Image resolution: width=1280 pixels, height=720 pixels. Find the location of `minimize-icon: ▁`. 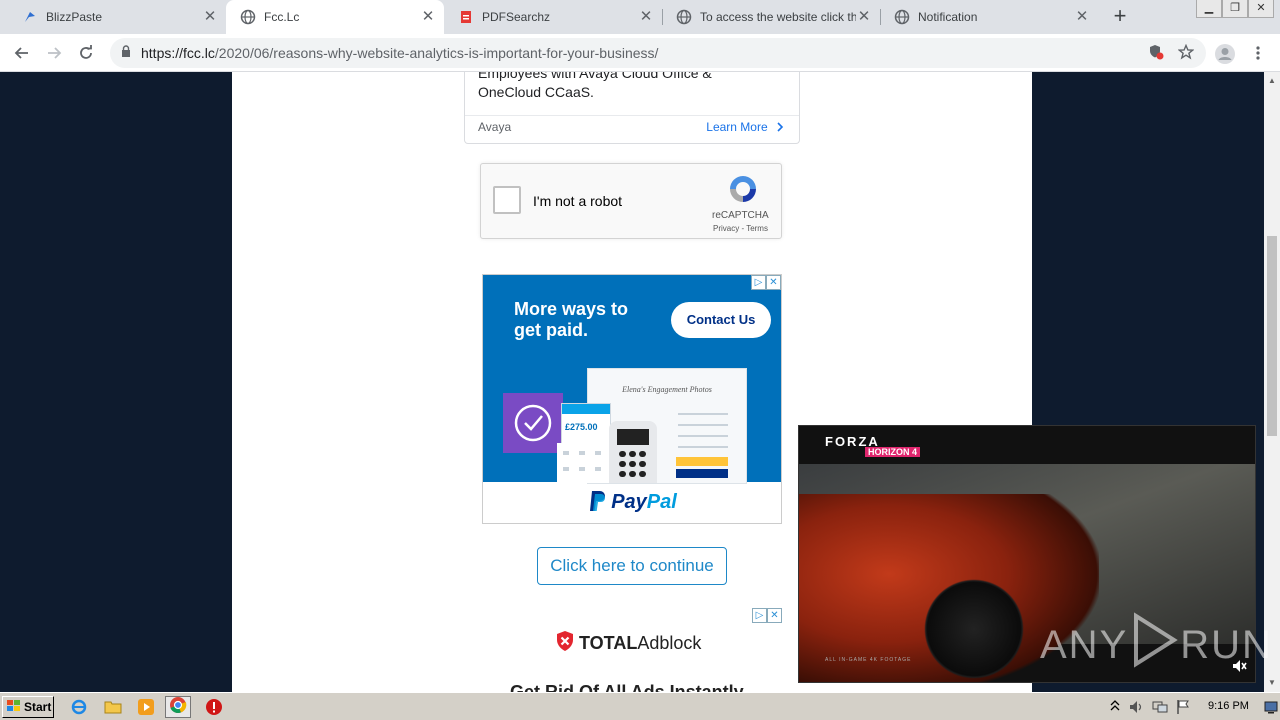

minimize-icon: ▁ is located at coordinates (1209, 9).